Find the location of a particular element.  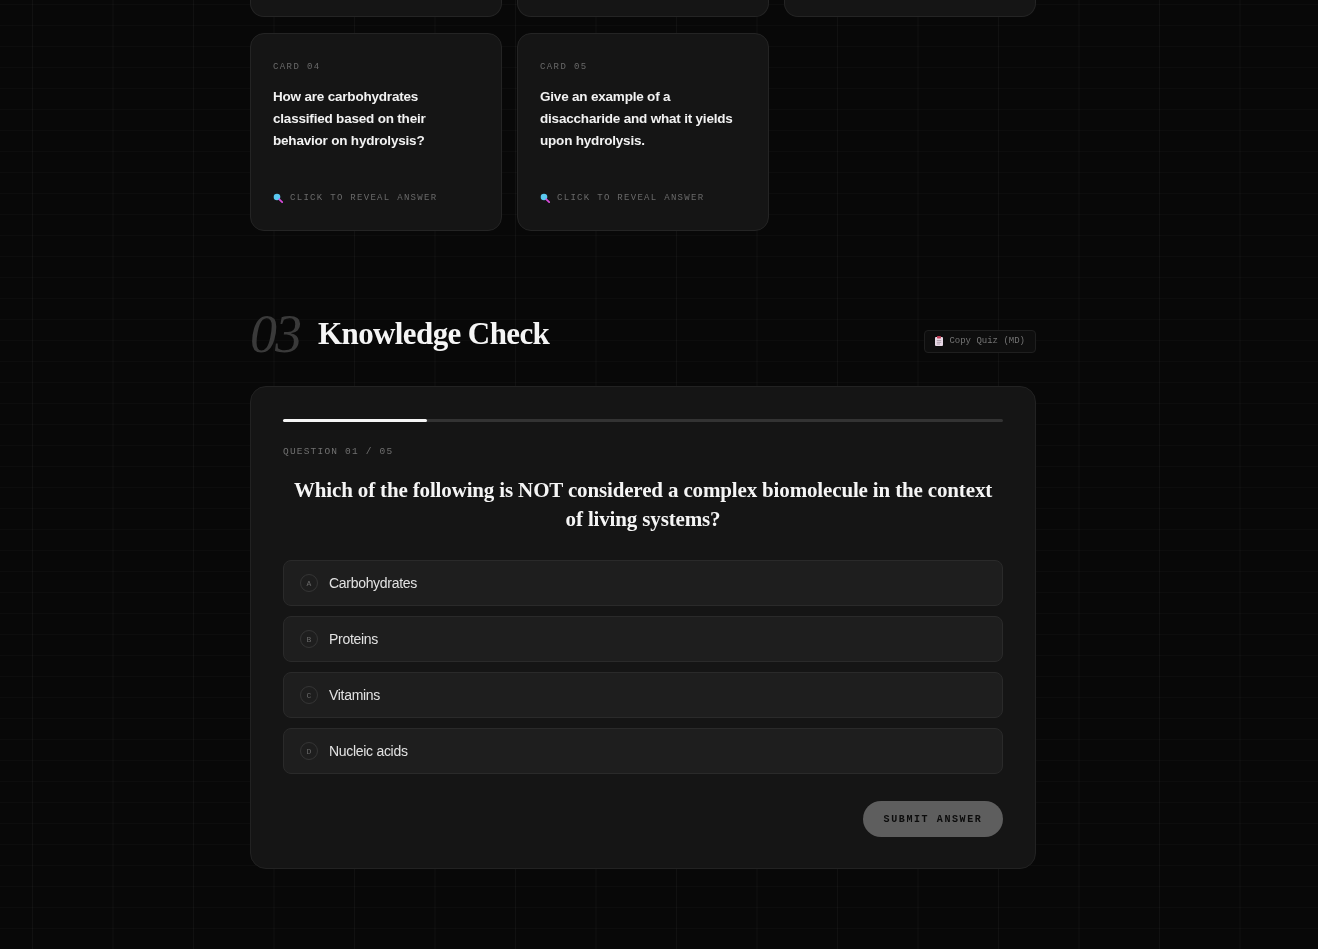

question-text: Which of the following is NOT considered a complex biomolecule in the context of living systems? is located at coordinates (643, 505).